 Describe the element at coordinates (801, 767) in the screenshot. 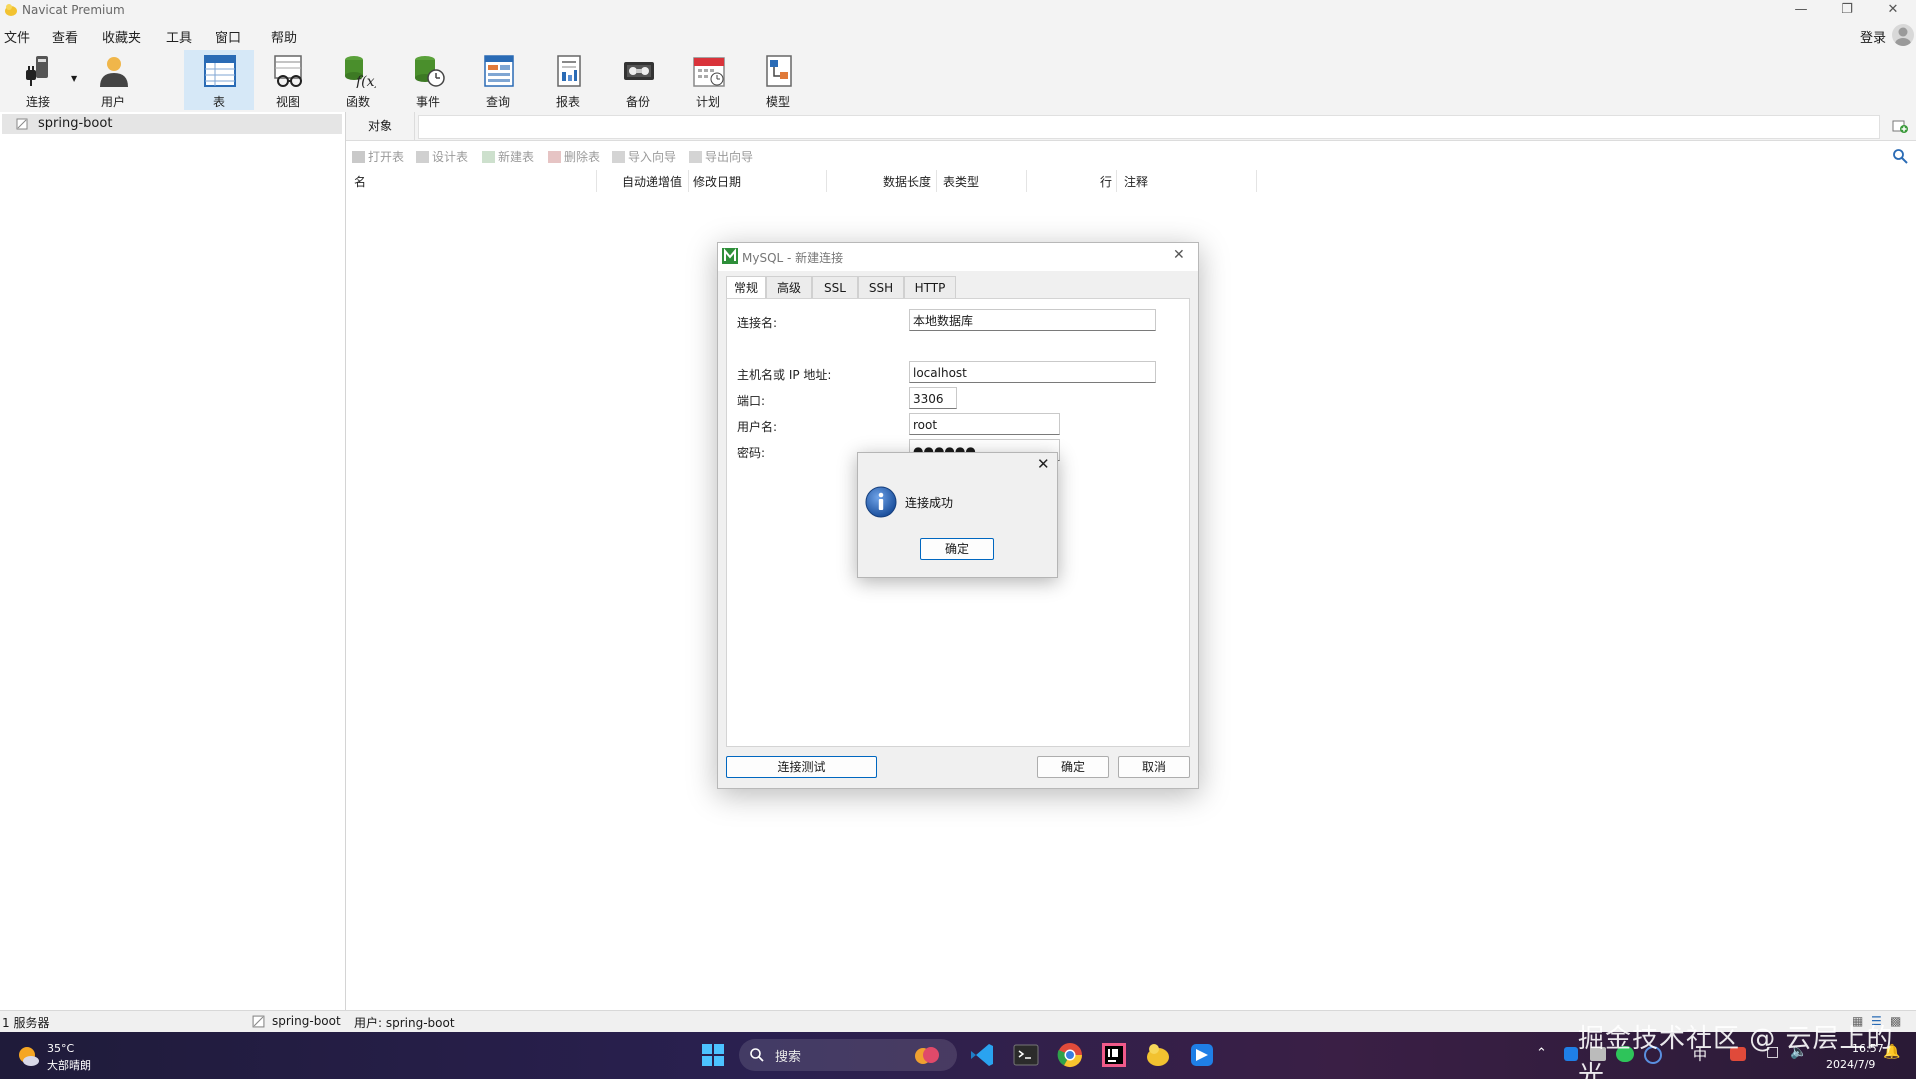

I see `test-connection-button: 连接测试` at that location.